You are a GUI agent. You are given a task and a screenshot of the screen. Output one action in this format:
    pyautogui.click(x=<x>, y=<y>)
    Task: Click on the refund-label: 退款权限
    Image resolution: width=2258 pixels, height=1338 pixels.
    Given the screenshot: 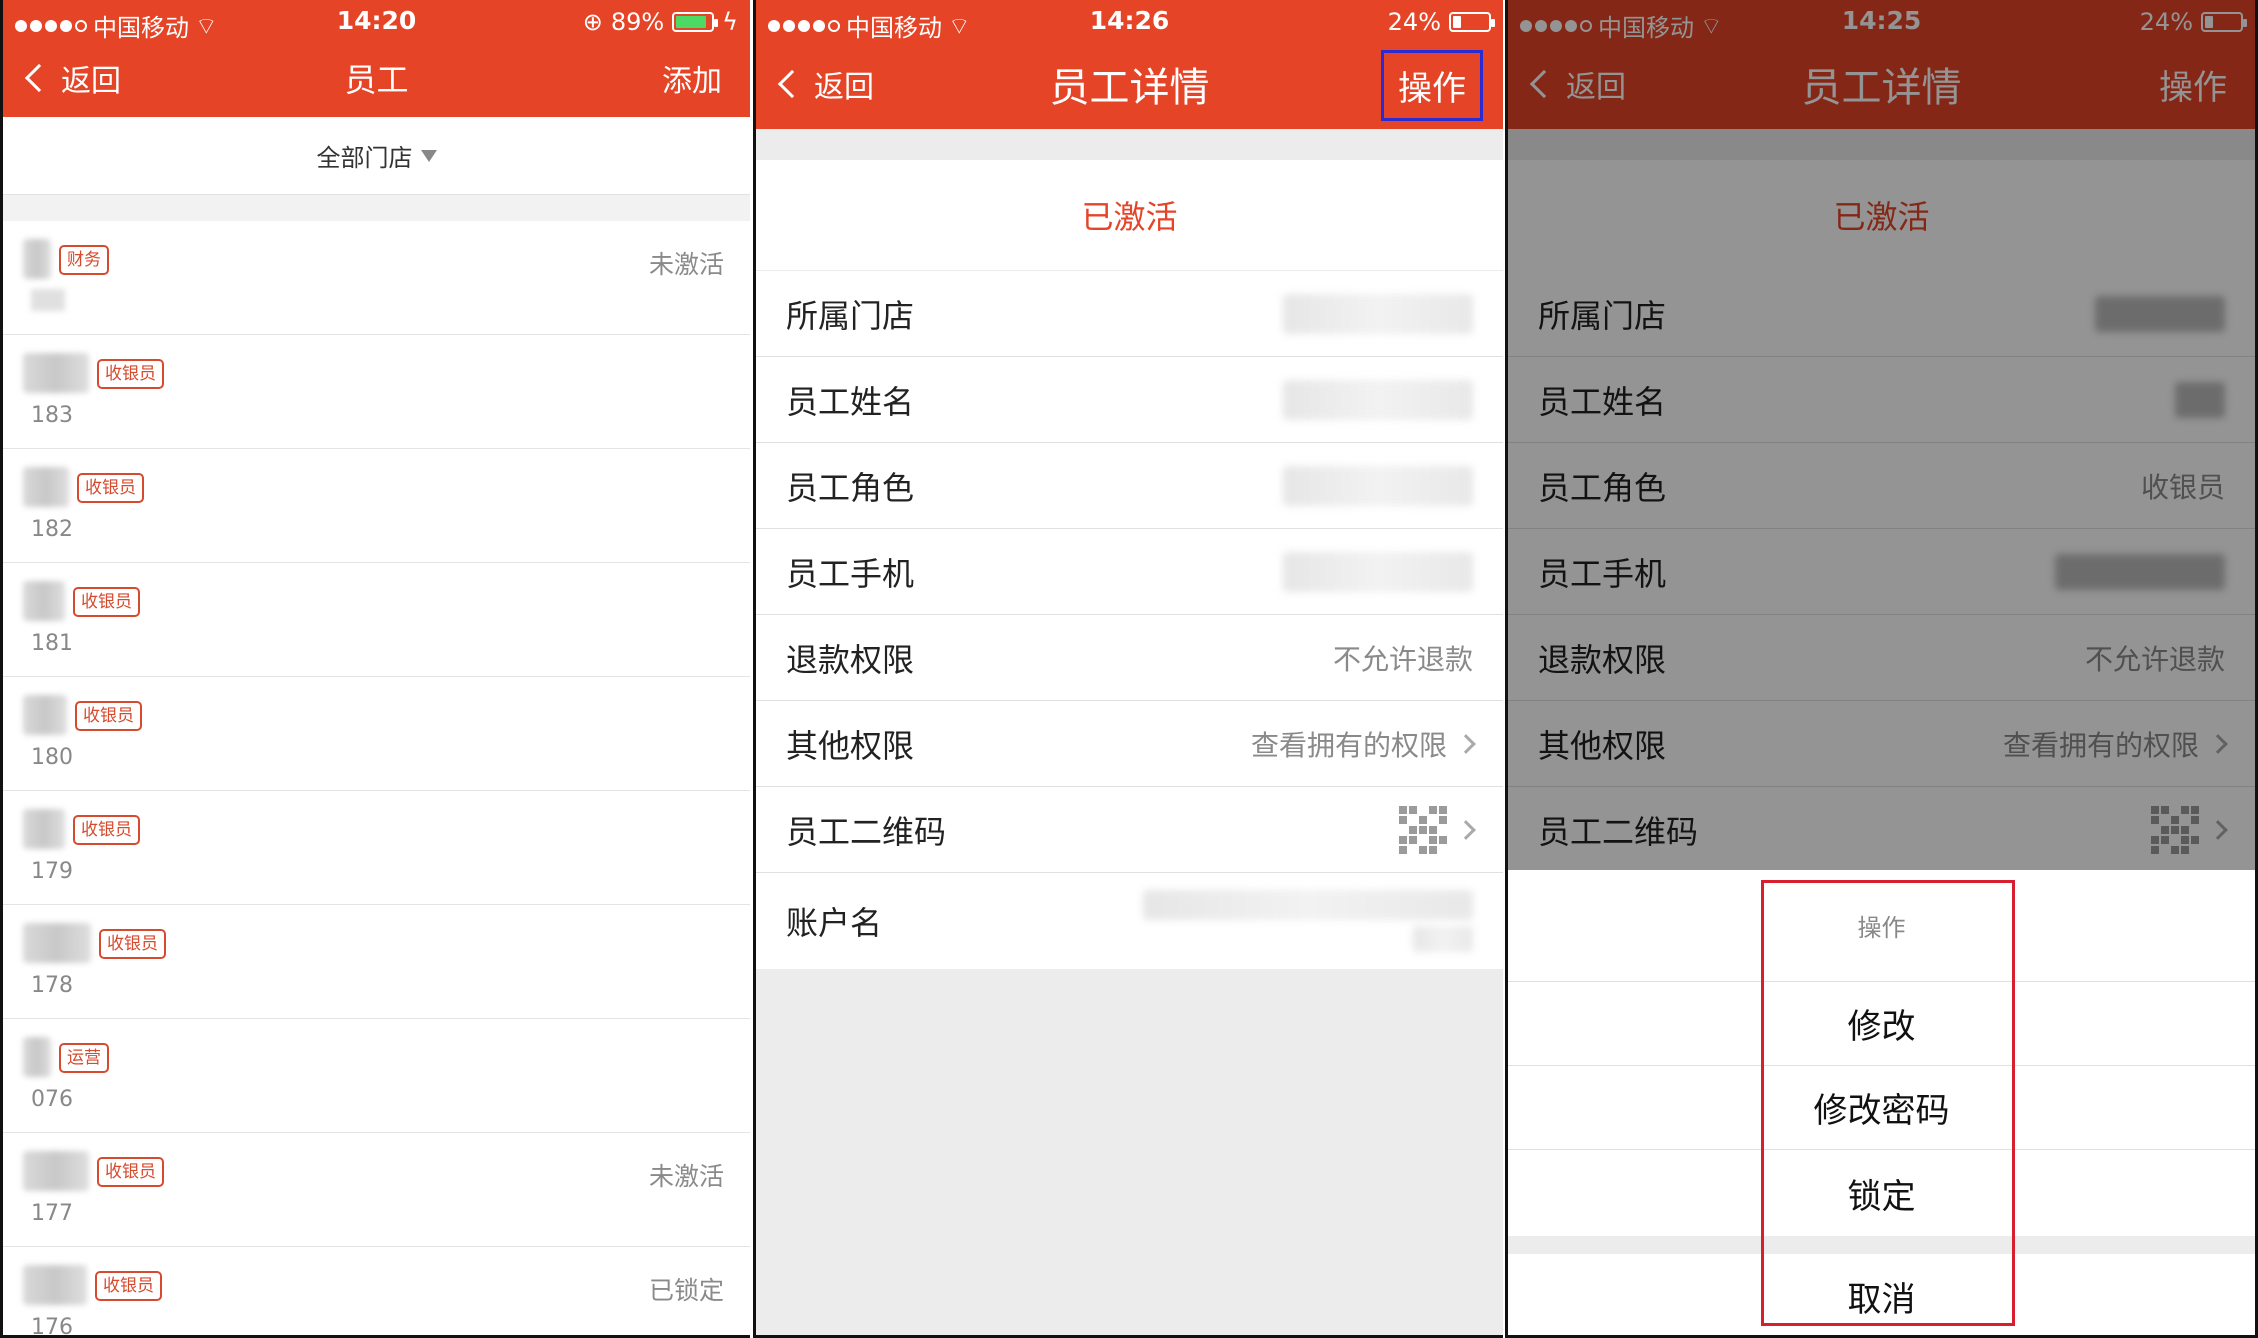 What is the action you would take?
    pyautogui.click(x=850, y=659)
    